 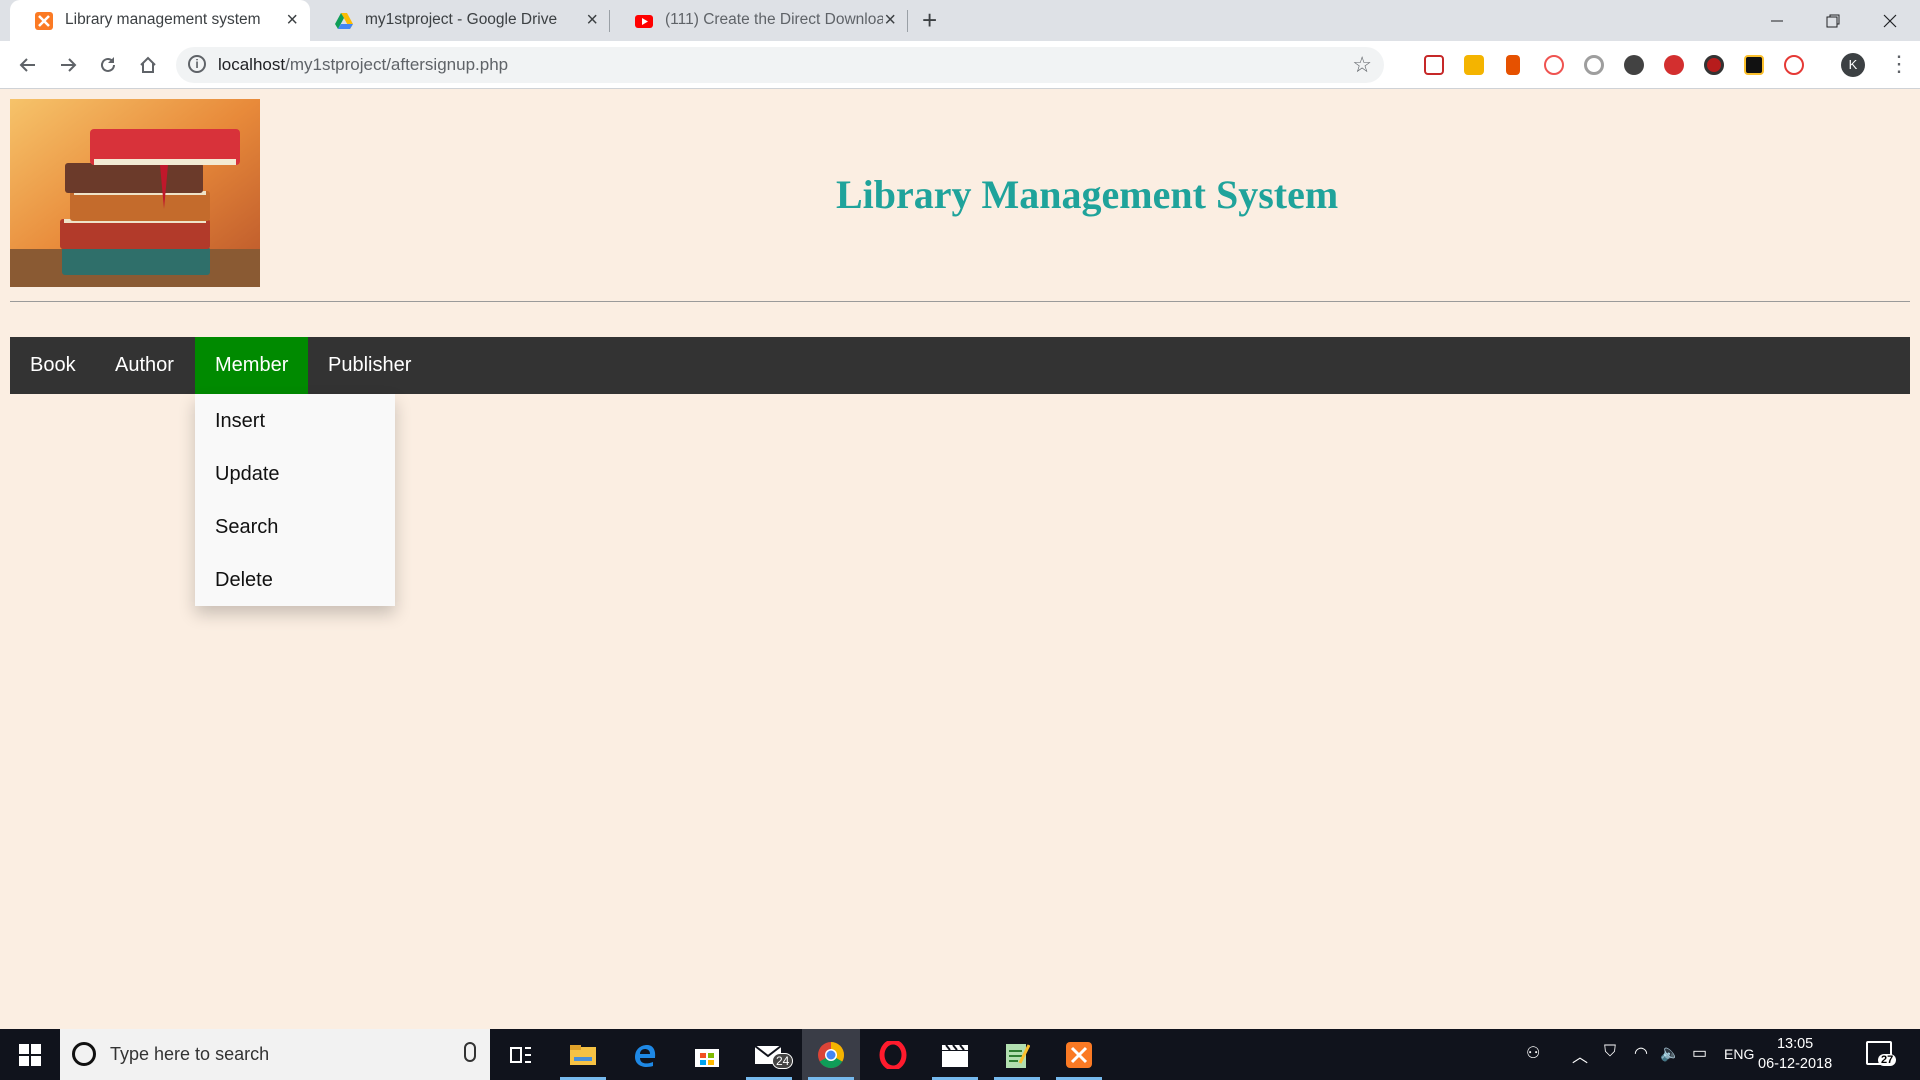 What do you see at coordinates (470, 1052) in the screenshot?
I see `mic-icon` at bounding box center [470, 1052].